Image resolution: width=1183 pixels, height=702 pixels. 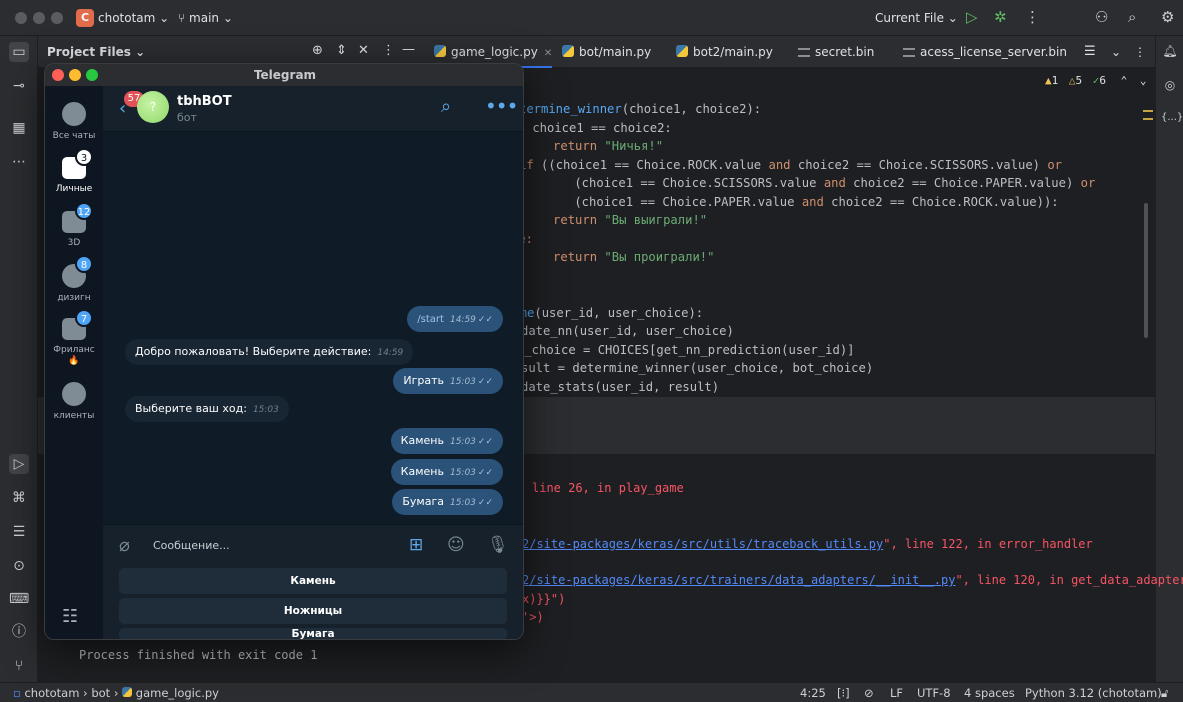 What do you see at coordinates (133, 18) in the screenshot?
I see `project-selector: chototam ⌄` at bounding box center [133, 18].